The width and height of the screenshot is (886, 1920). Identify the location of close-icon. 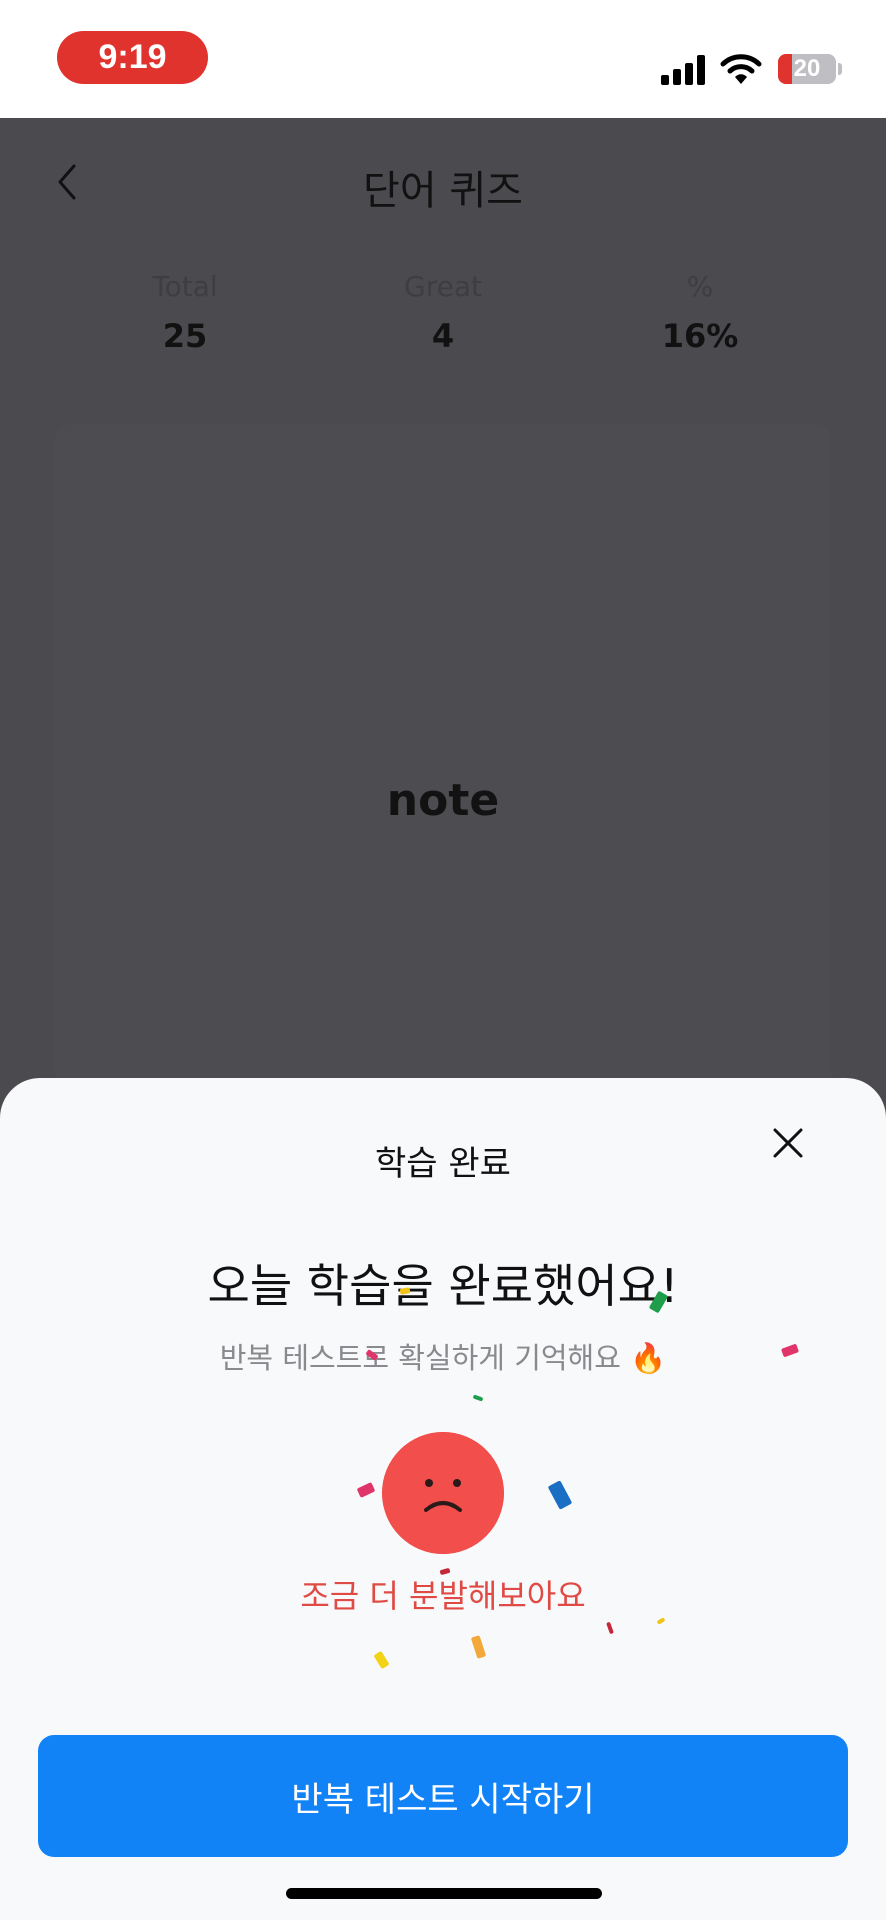
(788, 1143).